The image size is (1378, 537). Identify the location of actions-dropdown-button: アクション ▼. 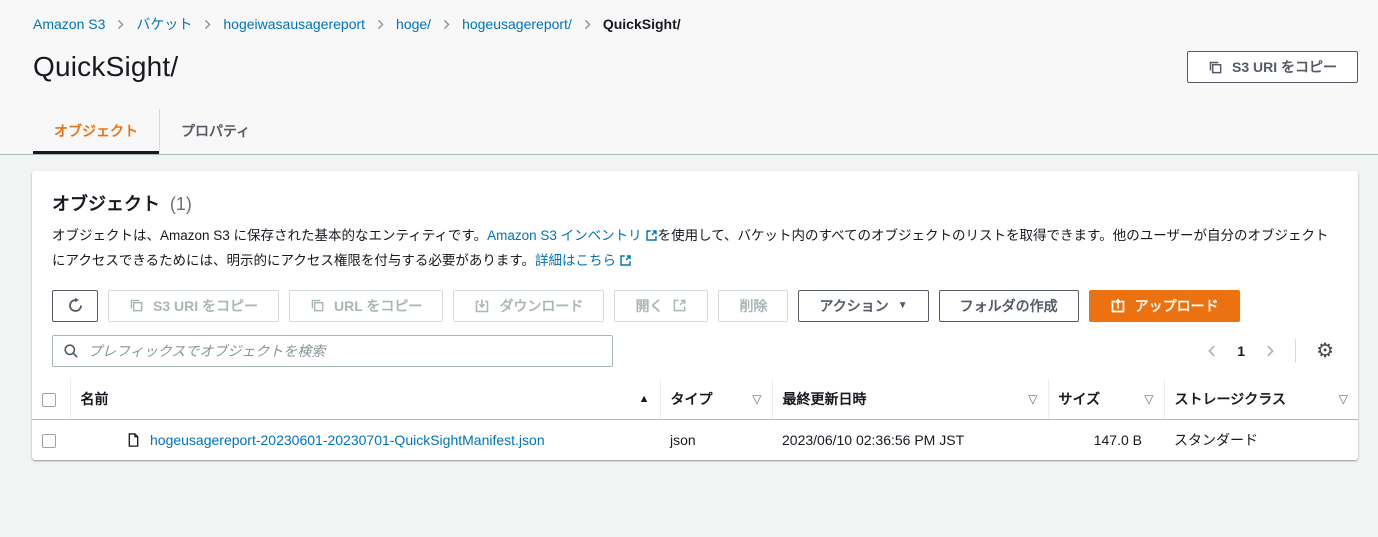
(863, 305).